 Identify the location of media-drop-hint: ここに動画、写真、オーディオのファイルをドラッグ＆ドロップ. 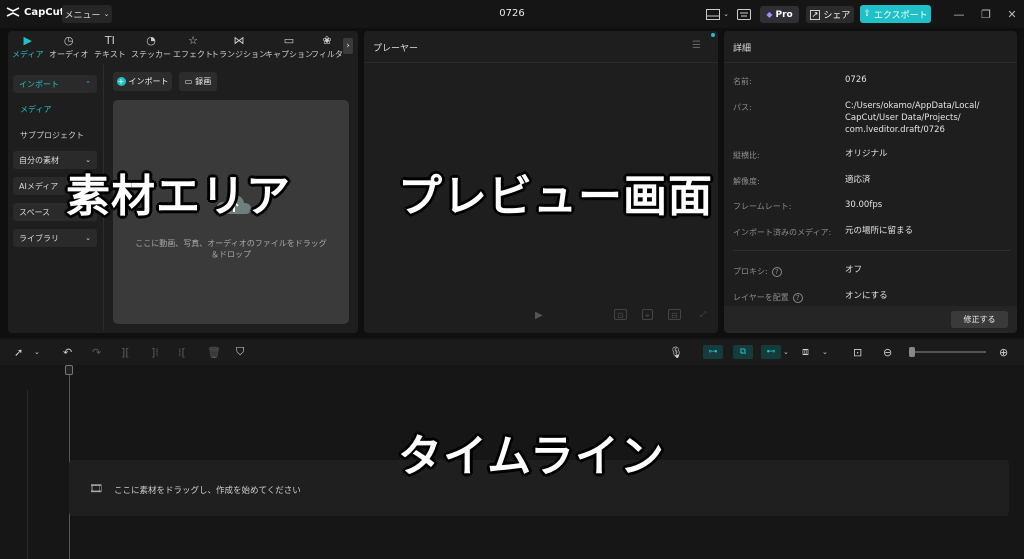
(231, 249).